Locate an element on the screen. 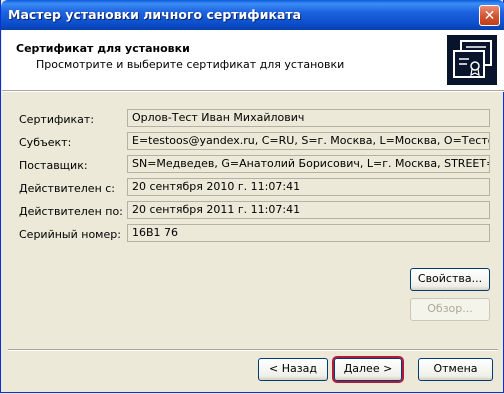 This screenshot has height=394, width=504. next-button: Далее > is located at coordinates (368, 369).